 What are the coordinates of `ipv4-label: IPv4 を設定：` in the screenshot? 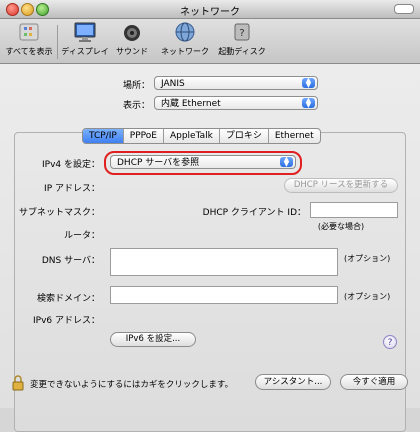 It's located at (71, 165).